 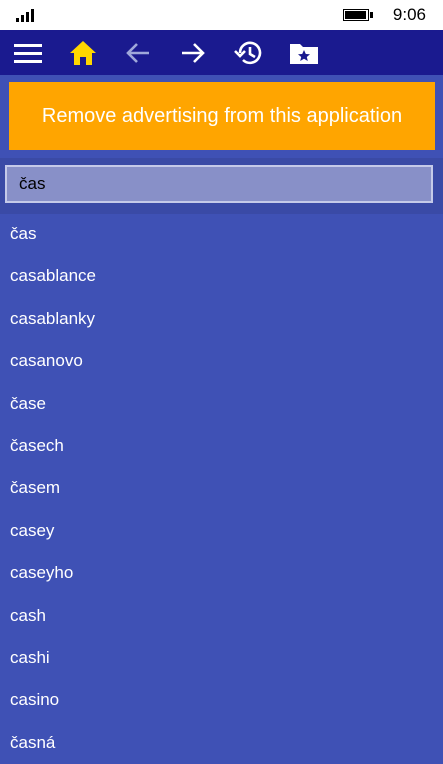 What do you see at coordinates (221, 531) in the screenshot?
I see `list-item: casey` at bounding box center [221, 531].